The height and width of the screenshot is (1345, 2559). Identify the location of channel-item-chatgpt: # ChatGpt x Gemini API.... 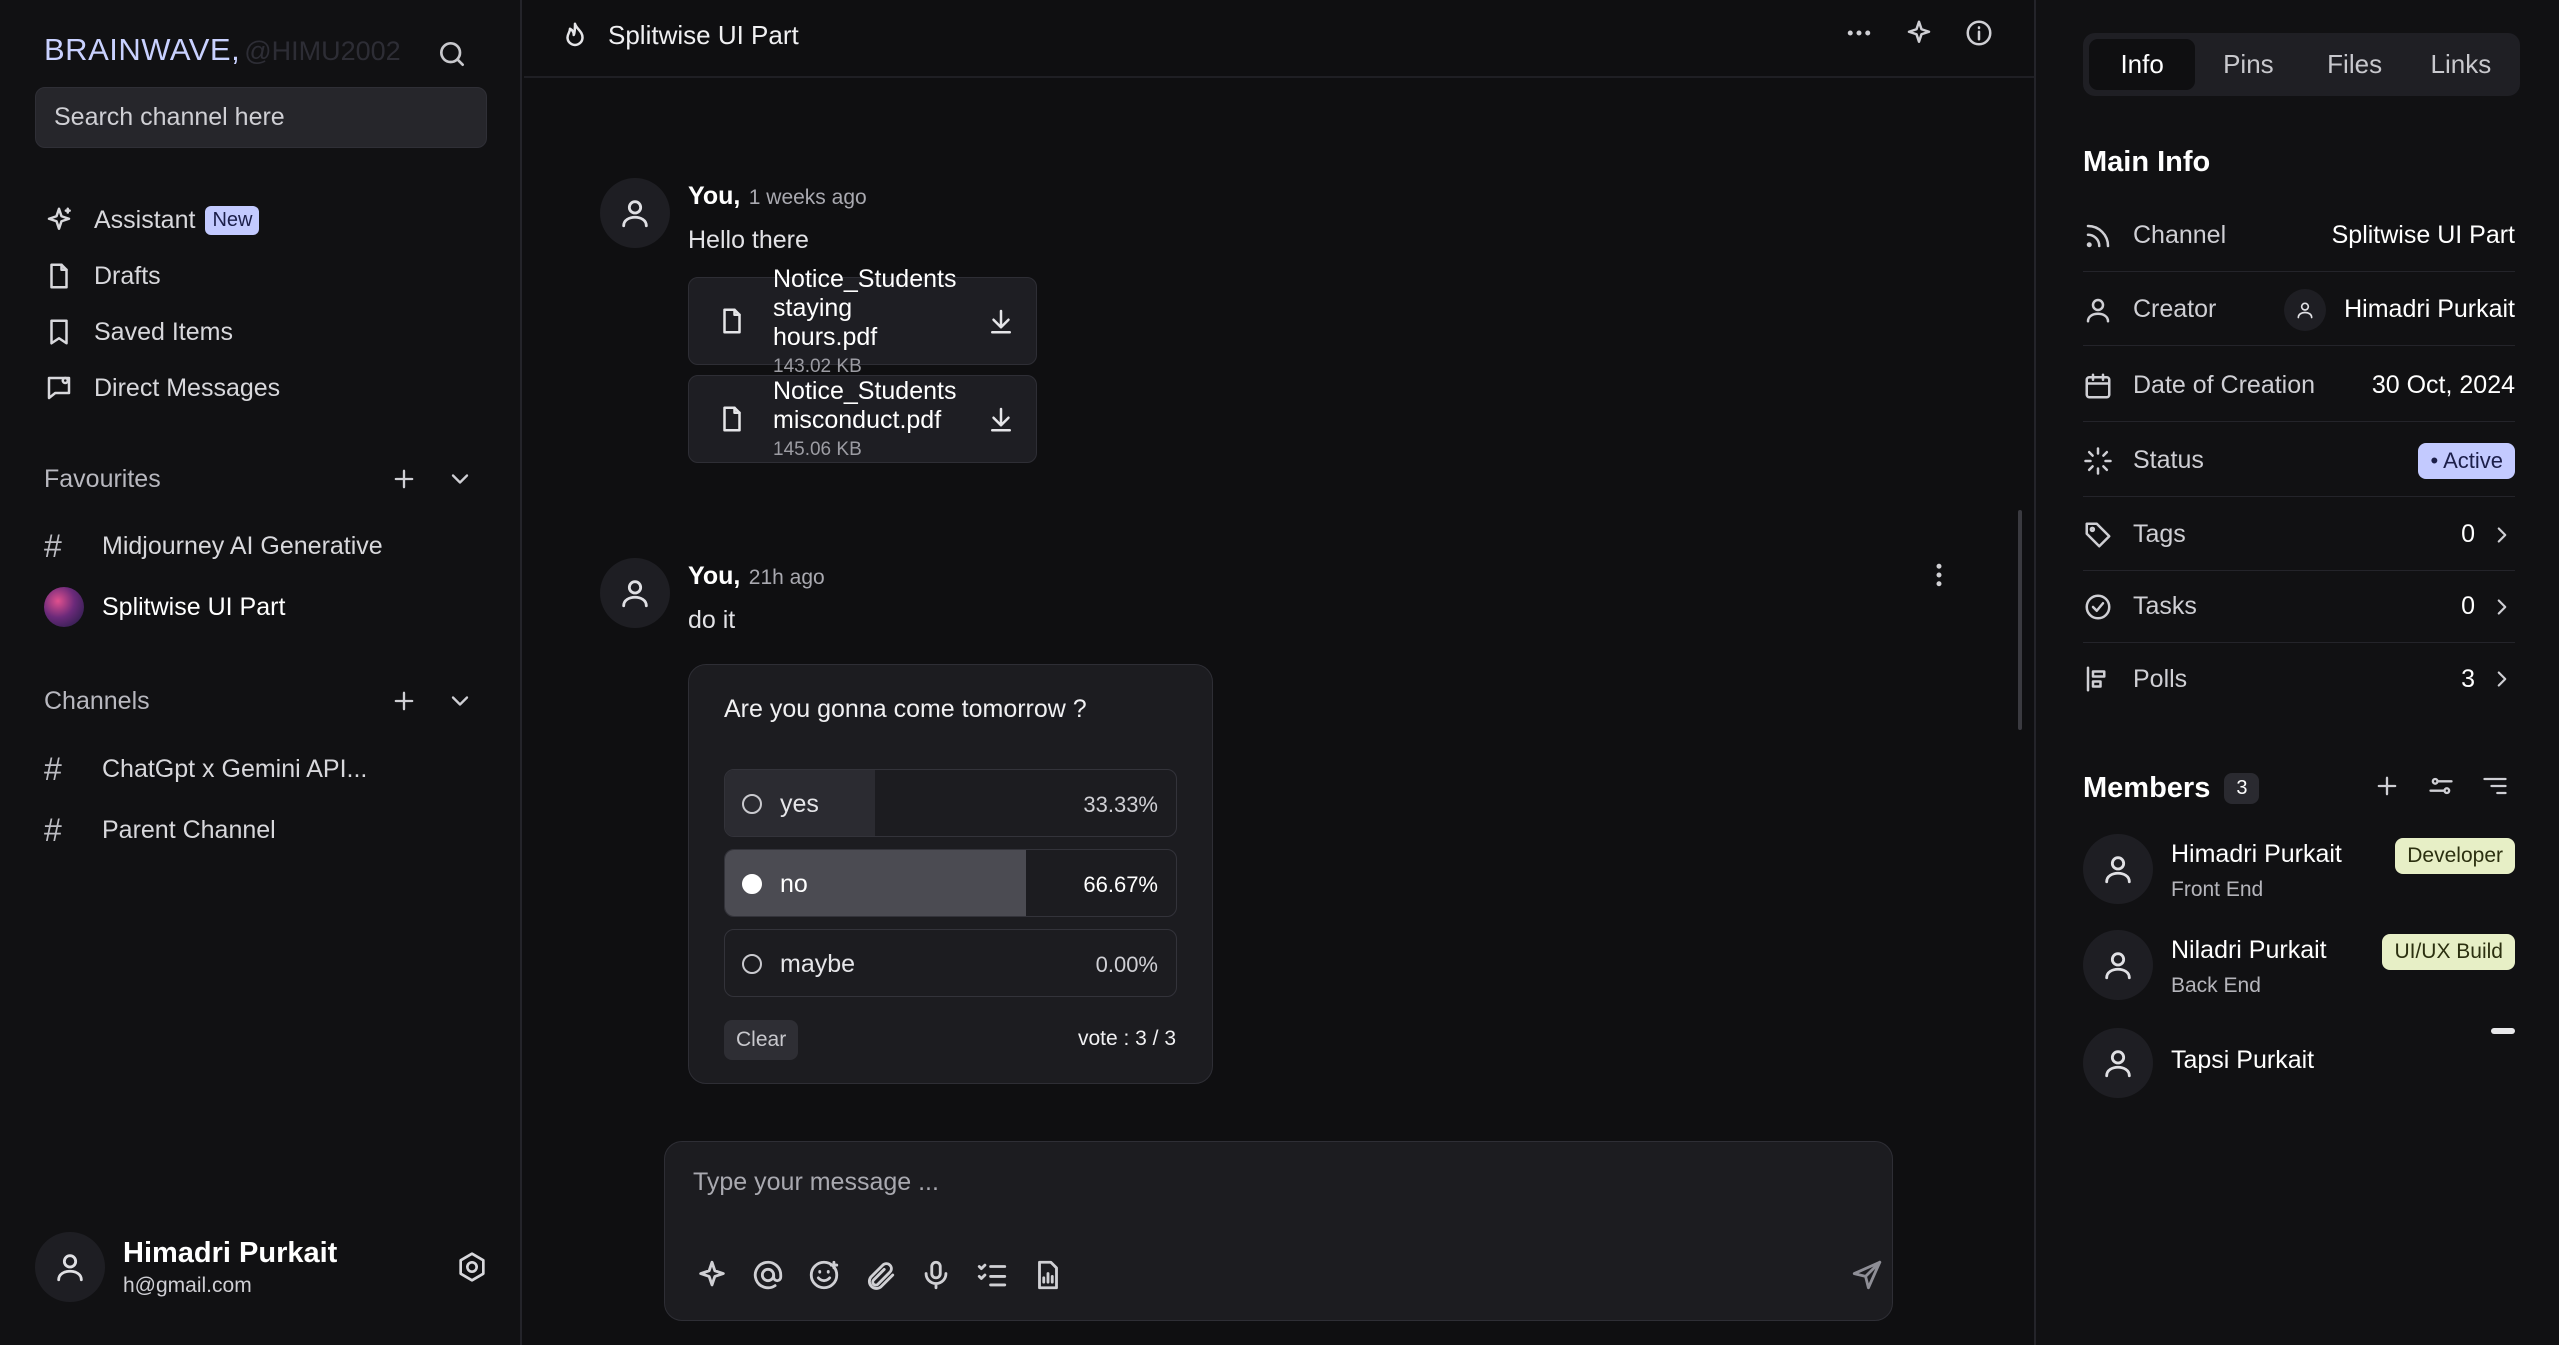
(205, 769).